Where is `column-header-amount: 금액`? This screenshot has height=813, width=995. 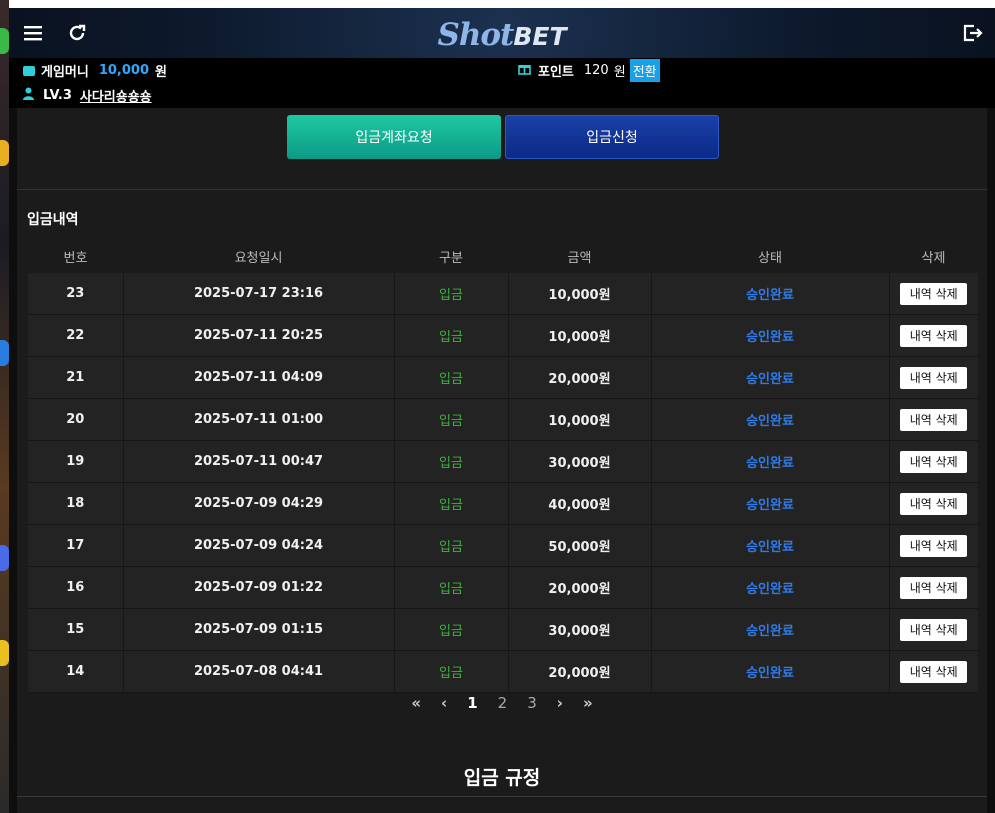
column-header-amount: 금액 is located at coordinates (579, 258).